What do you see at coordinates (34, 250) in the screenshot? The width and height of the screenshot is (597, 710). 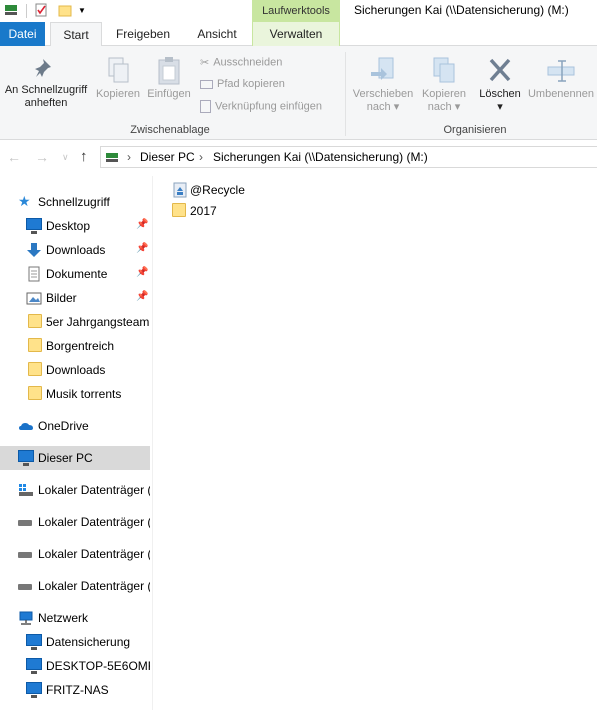 I see `download-arrow-icon` at bounding box center [34, 250].